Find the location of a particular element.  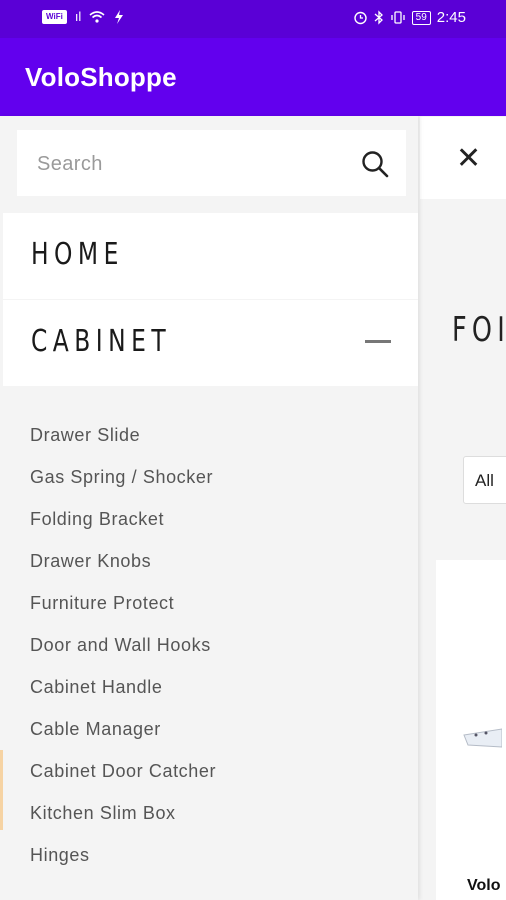

submenu-item-cabinet-handle: Cabinet Handle is located at coordinates (215, 691).